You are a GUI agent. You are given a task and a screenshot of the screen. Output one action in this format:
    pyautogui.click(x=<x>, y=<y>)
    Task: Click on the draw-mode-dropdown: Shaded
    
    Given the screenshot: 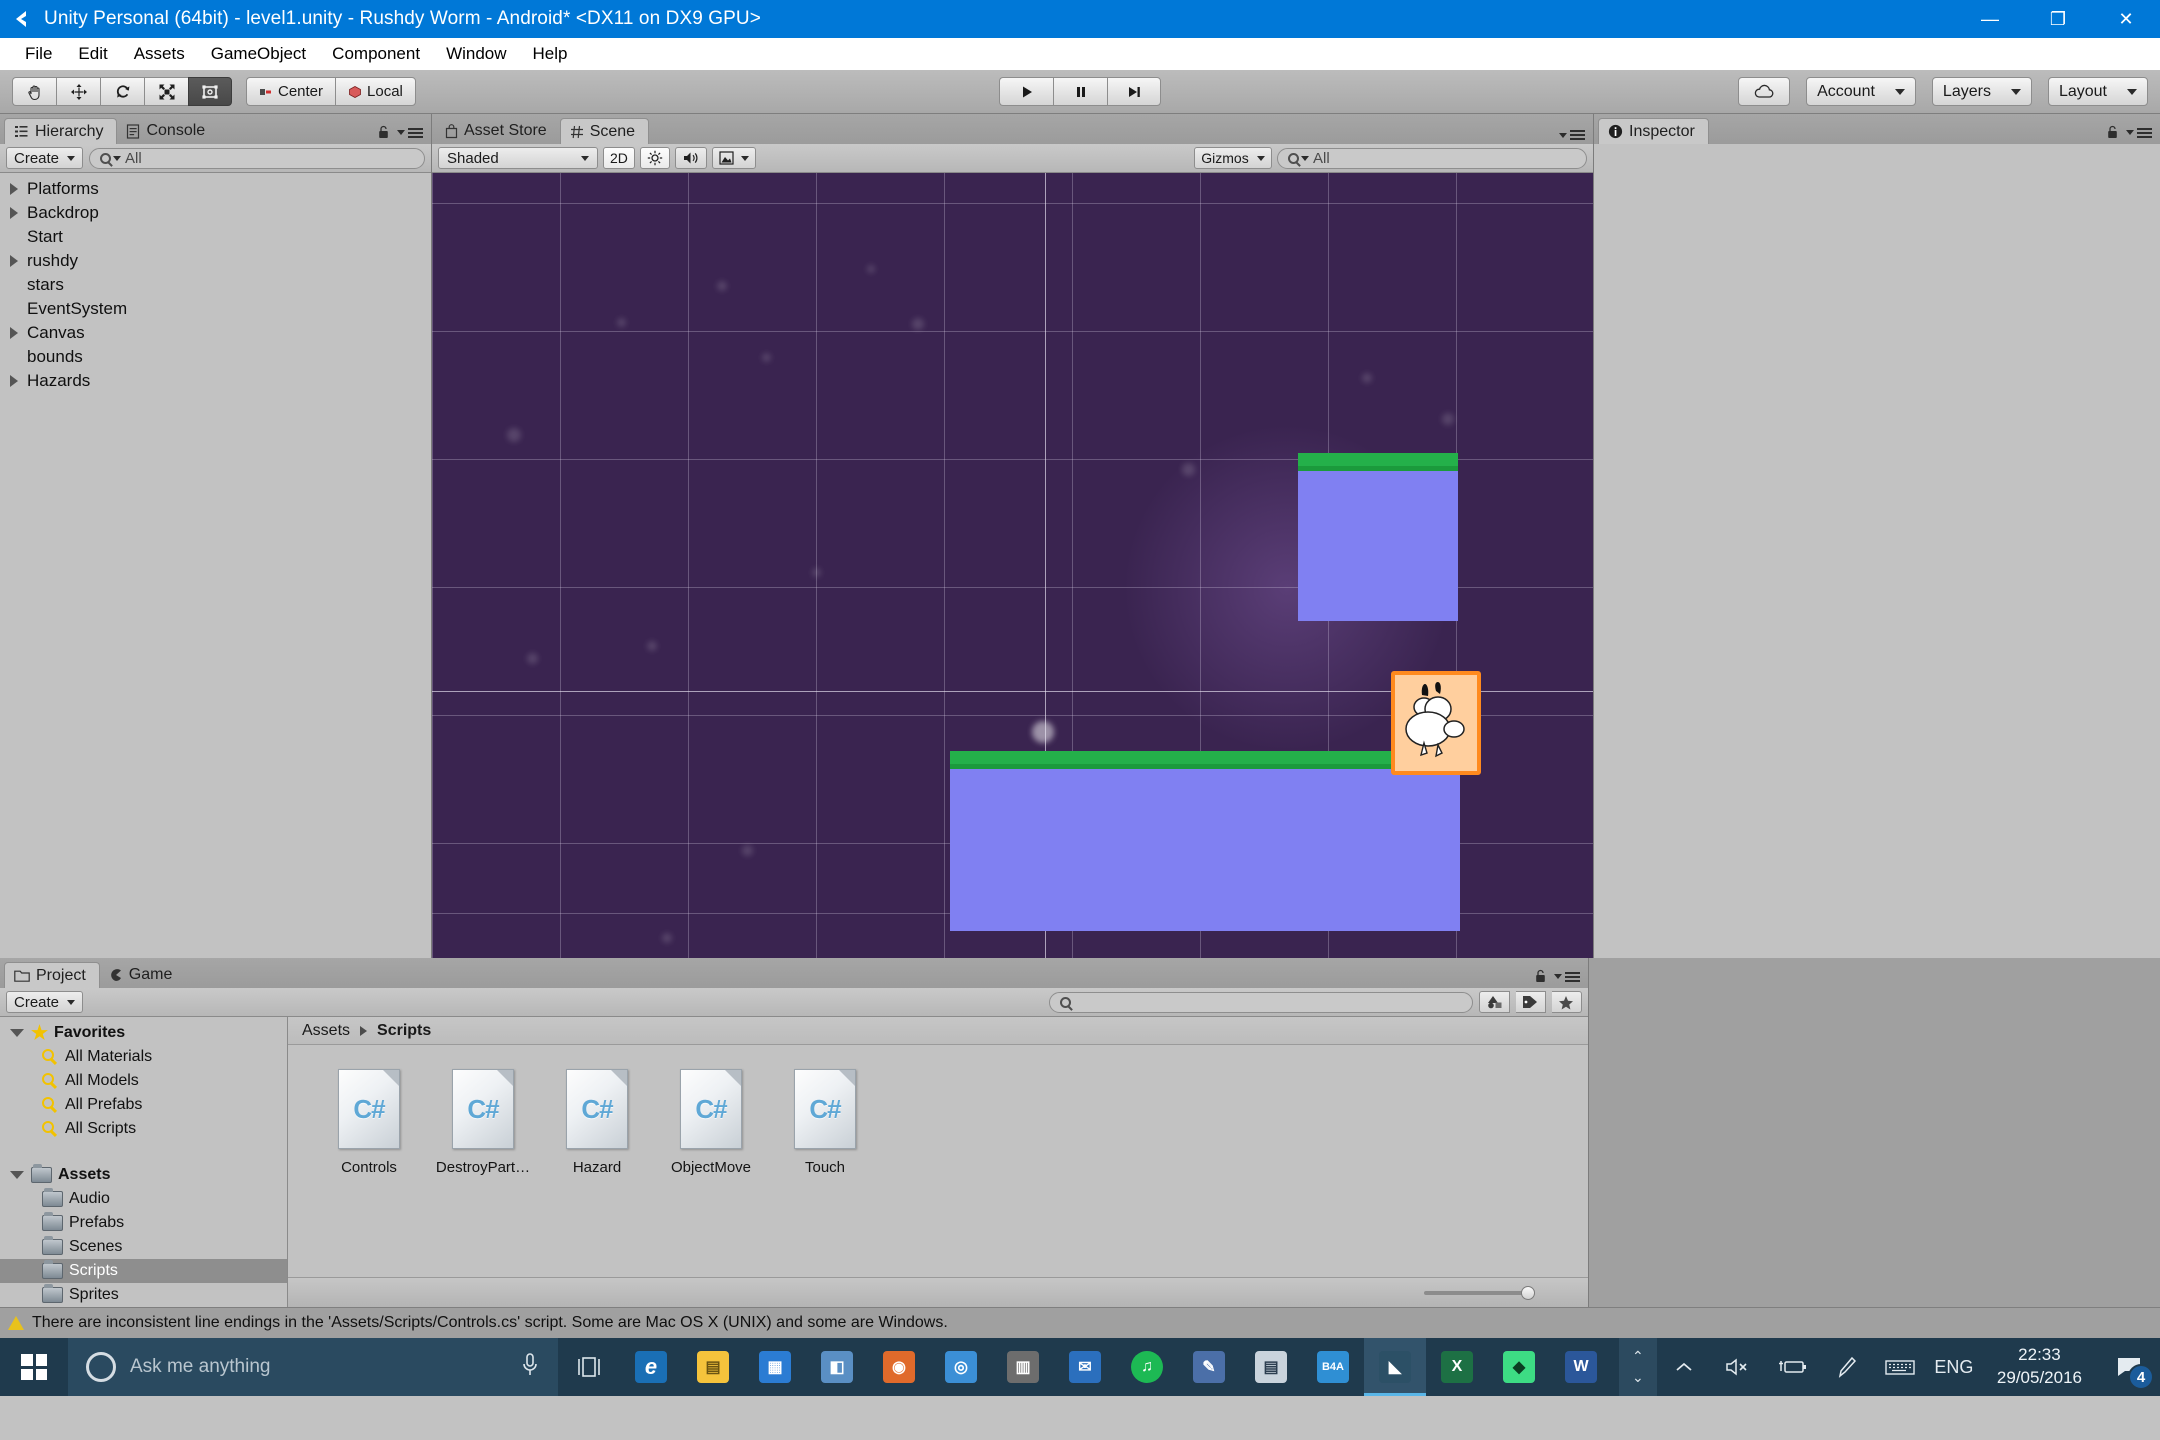 What is the action you would take?
    pyautogui.click(x=518, y=158)
    